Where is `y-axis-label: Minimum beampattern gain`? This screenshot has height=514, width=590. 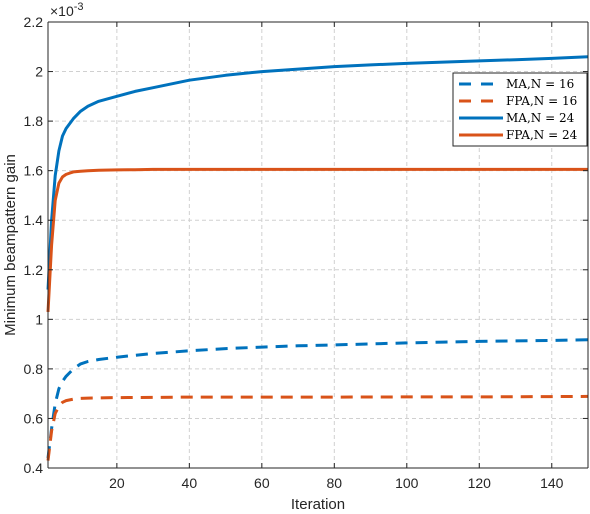 y-axis-label: Minimum beampattern gain is located at coordinates (10, 245).